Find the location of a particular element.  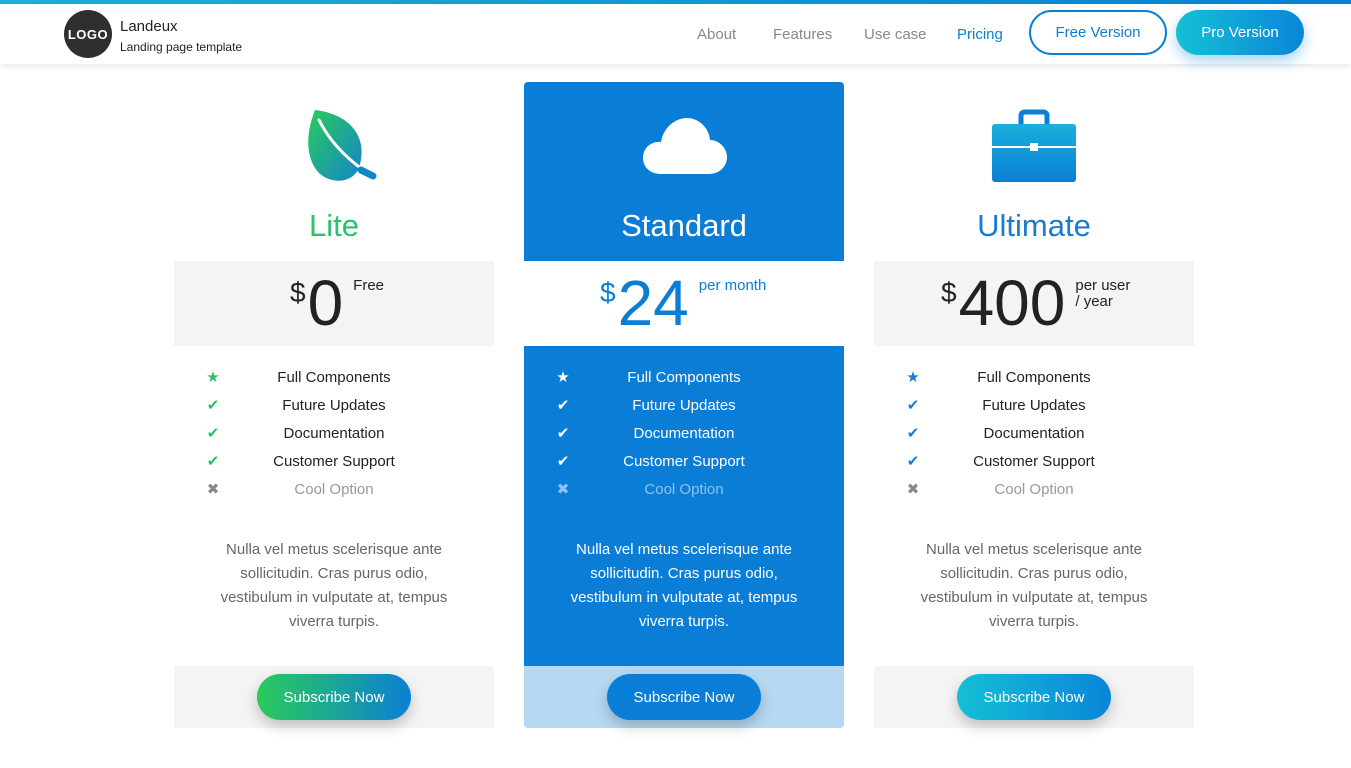

price-band: $ 24 per month is located at coordinates (684, 303).